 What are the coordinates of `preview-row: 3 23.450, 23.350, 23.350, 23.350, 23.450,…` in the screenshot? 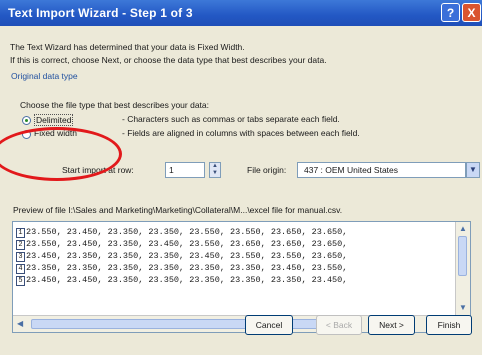 It's located at (182, 256).